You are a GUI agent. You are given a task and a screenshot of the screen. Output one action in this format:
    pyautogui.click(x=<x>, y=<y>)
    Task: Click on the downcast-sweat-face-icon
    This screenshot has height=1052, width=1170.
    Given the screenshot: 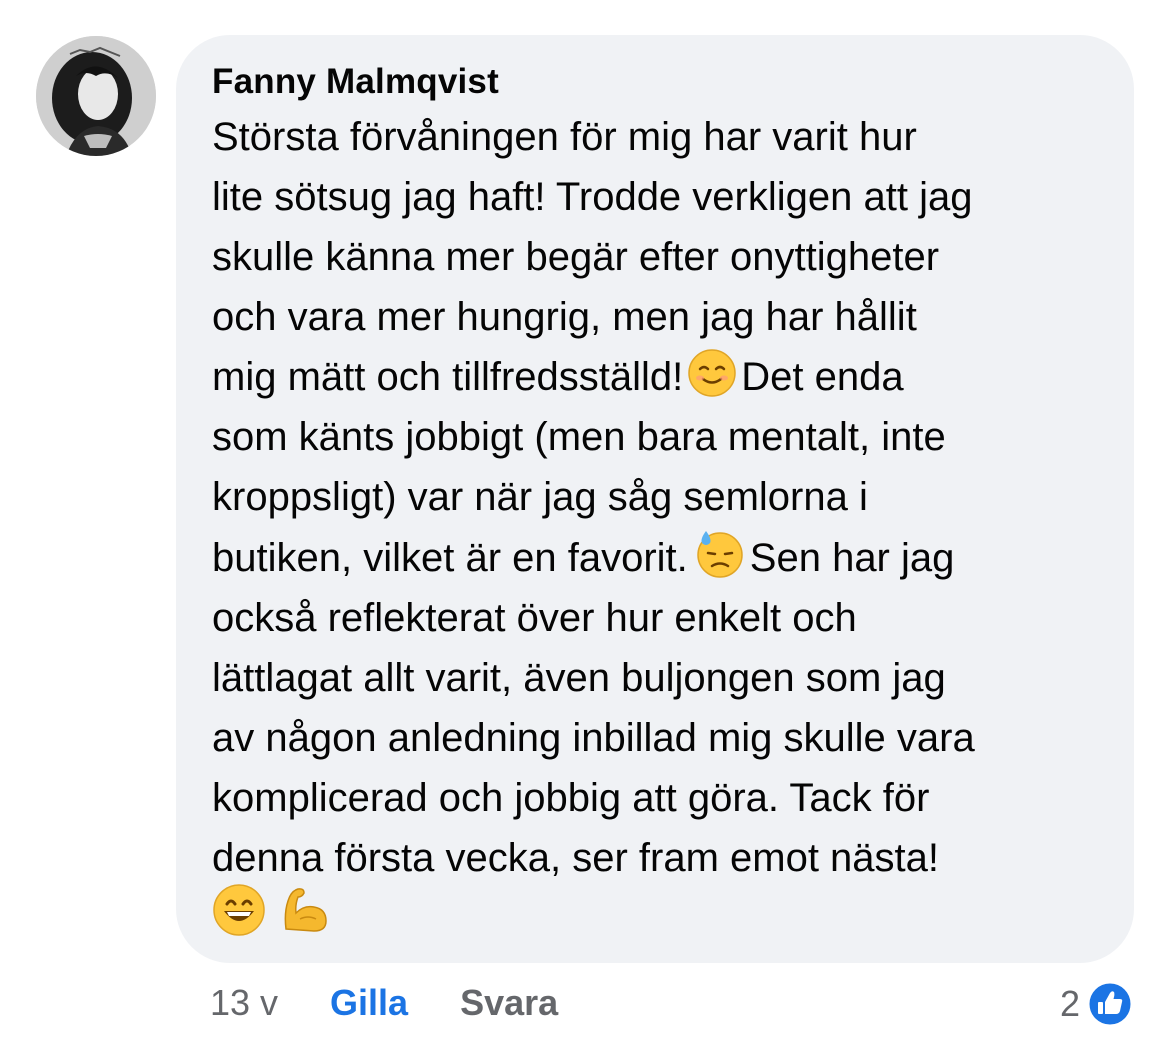 What is the action you would take?
    pyautogui.click(x=719, y=553)
    